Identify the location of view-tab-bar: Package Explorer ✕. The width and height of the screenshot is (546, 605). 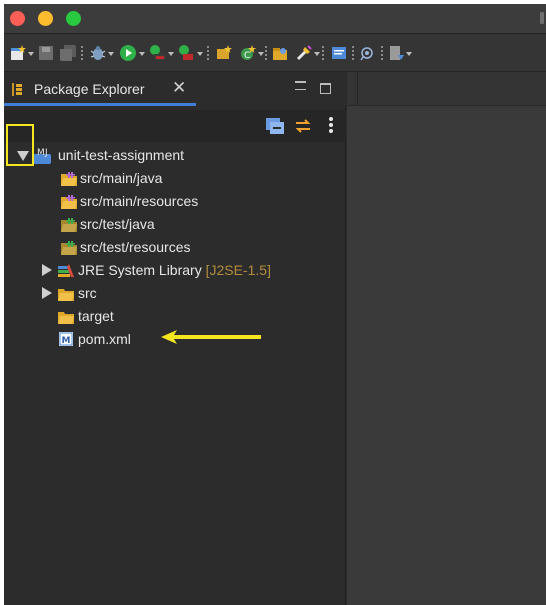
(175, 89).